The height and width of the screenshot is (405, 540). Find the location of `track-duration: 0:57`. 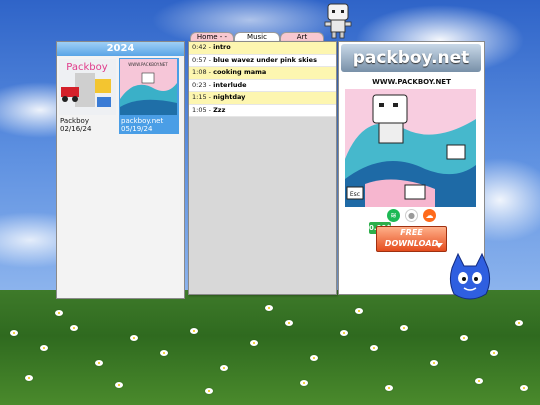

track-duration: 0:57 is located at coordinates (199, 59).